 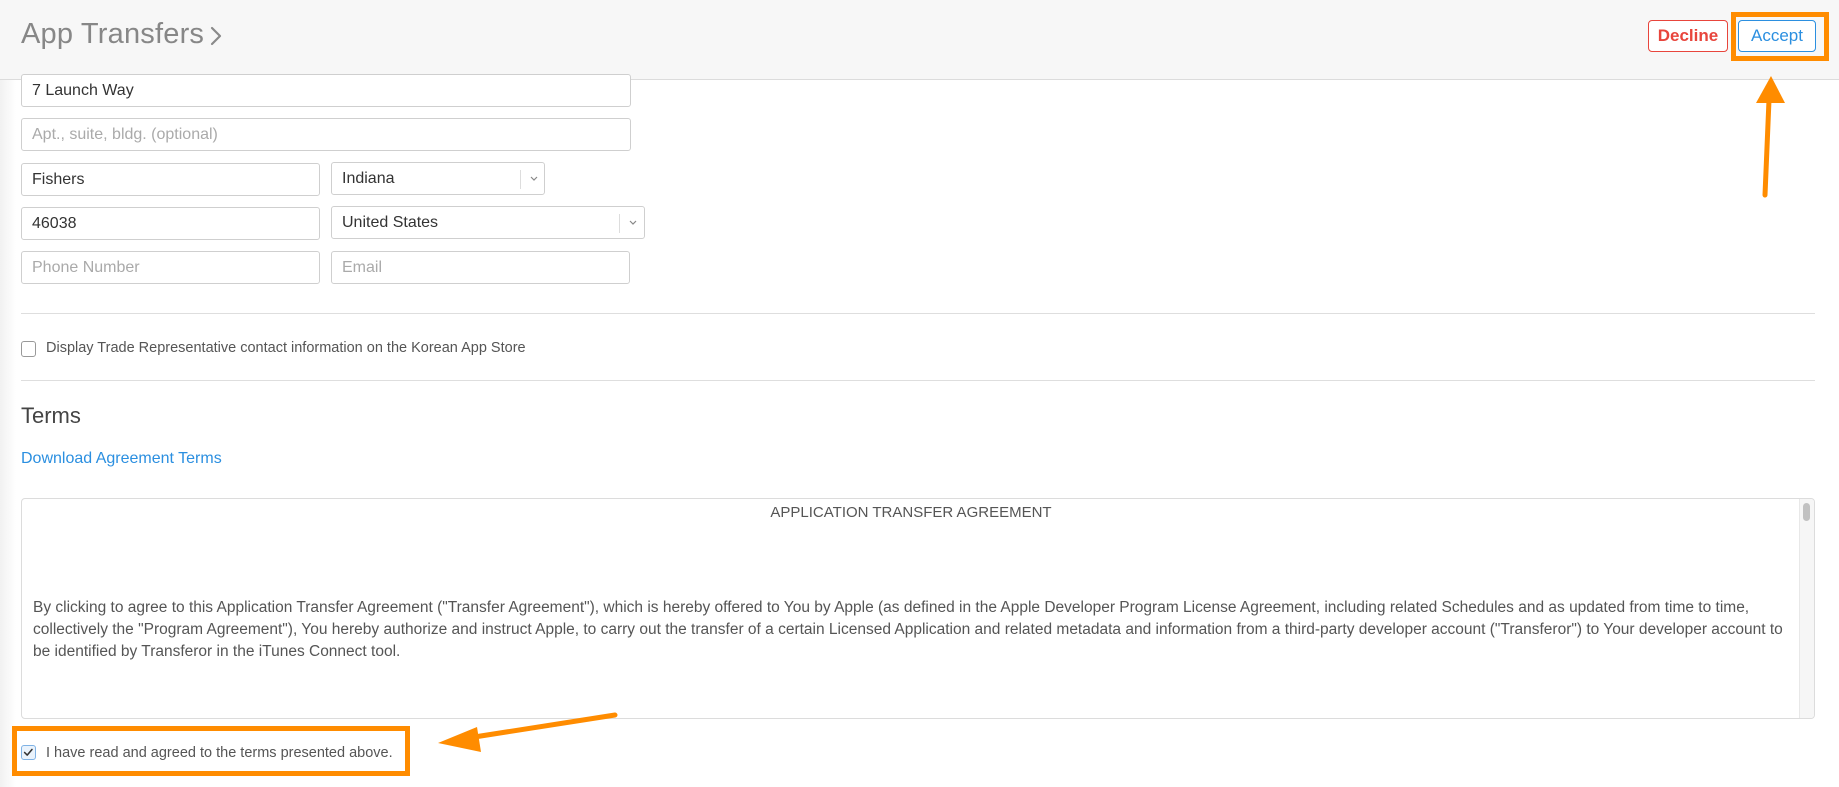 I want to click on city-input, so click(x=170, y=179).